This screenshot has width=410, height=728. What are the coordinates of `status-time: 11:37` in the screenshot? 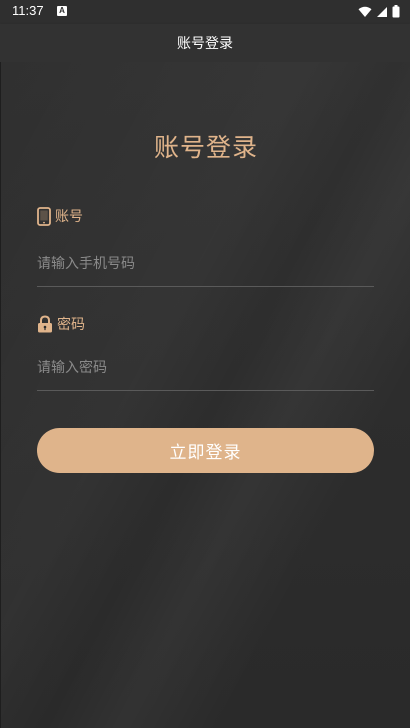 It's located at (28, 10).